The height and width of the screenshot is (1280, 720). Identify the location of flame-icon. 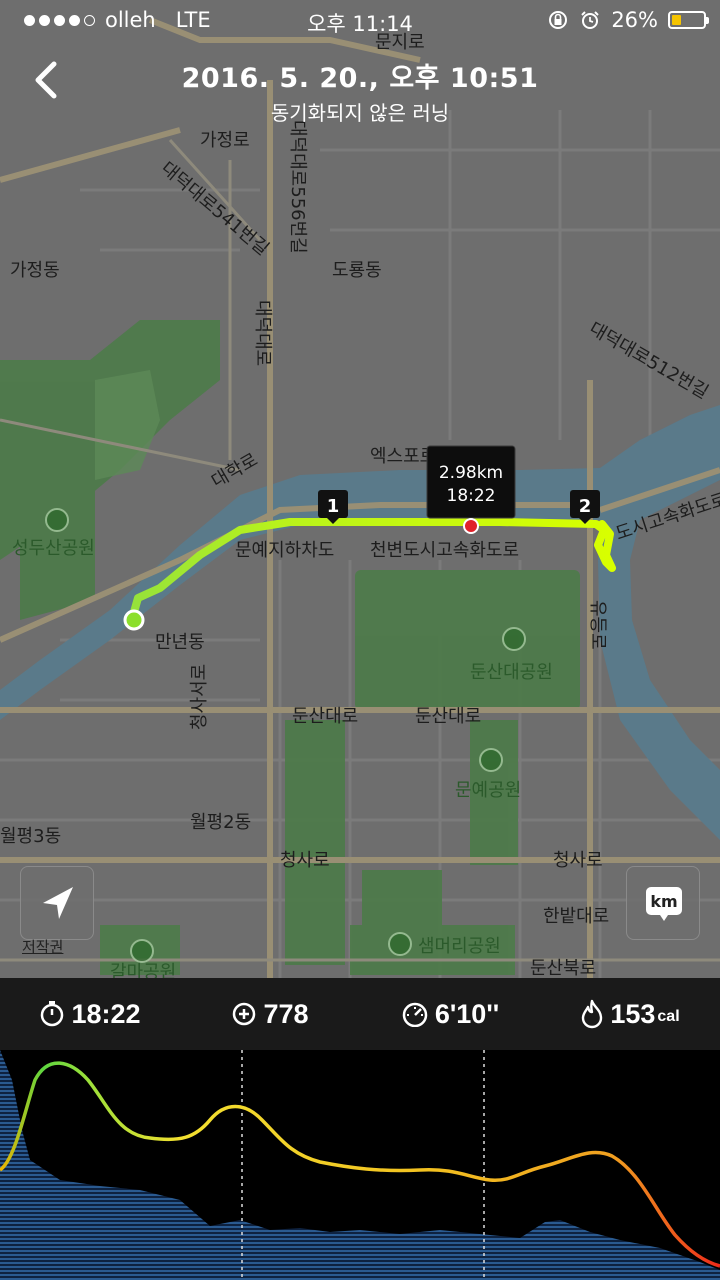
(592, 1014).